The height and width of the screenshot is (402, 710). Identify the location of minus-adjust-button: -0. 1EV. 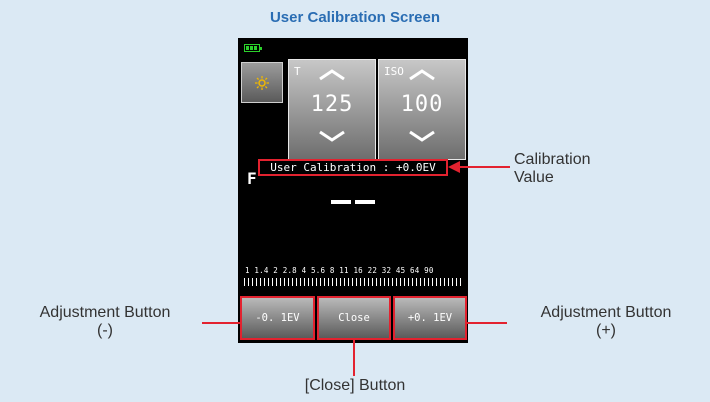
(277, 318).